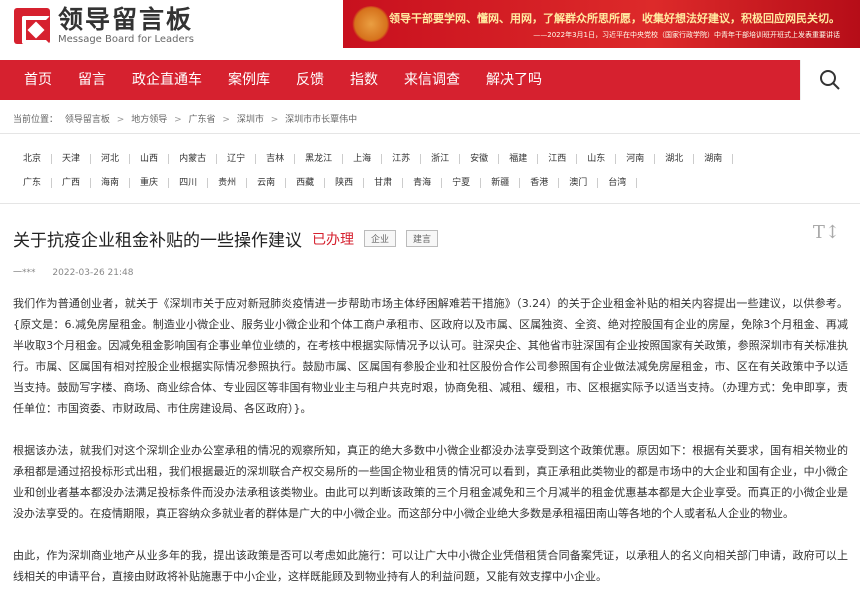 The width and height of the screenshot is (860, 605). I want to click on region-link: 贵州, so click(228, 183).